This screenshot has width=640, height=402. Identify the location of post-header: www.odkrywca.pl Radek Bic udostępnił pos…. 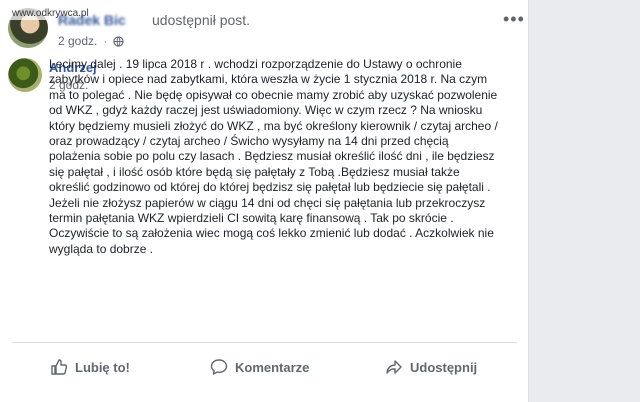
(264, 28).